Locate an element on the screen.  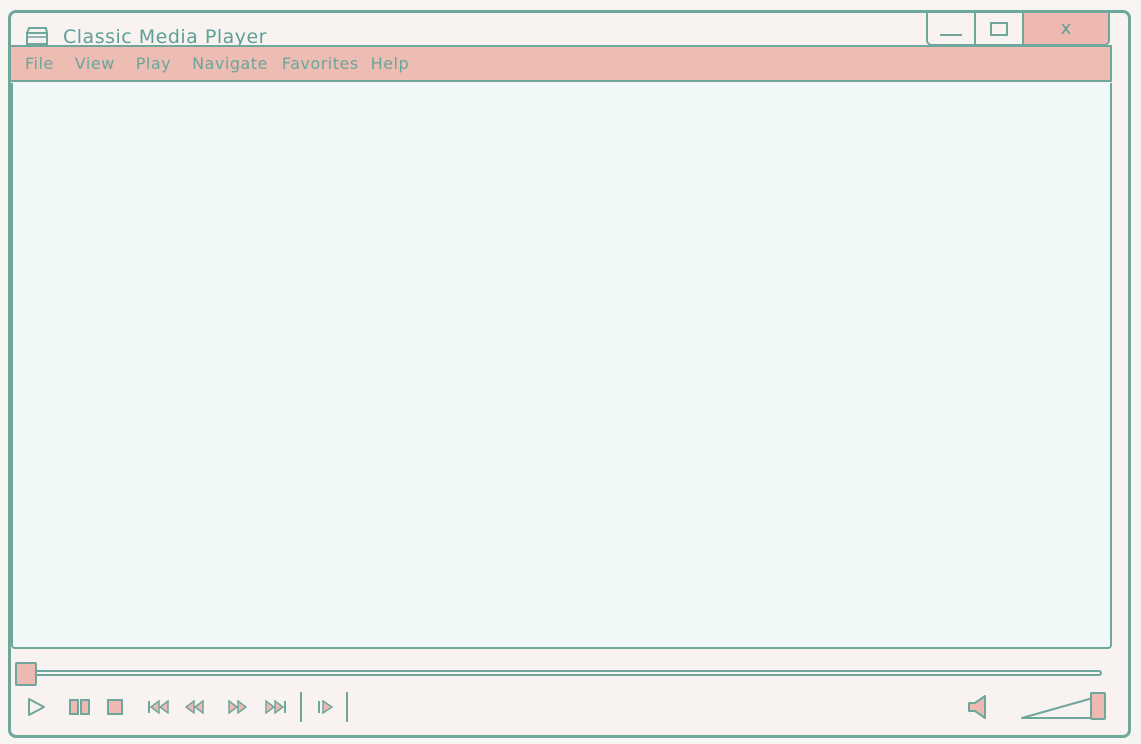
seek-thumb is located at coordinates (26, 674).